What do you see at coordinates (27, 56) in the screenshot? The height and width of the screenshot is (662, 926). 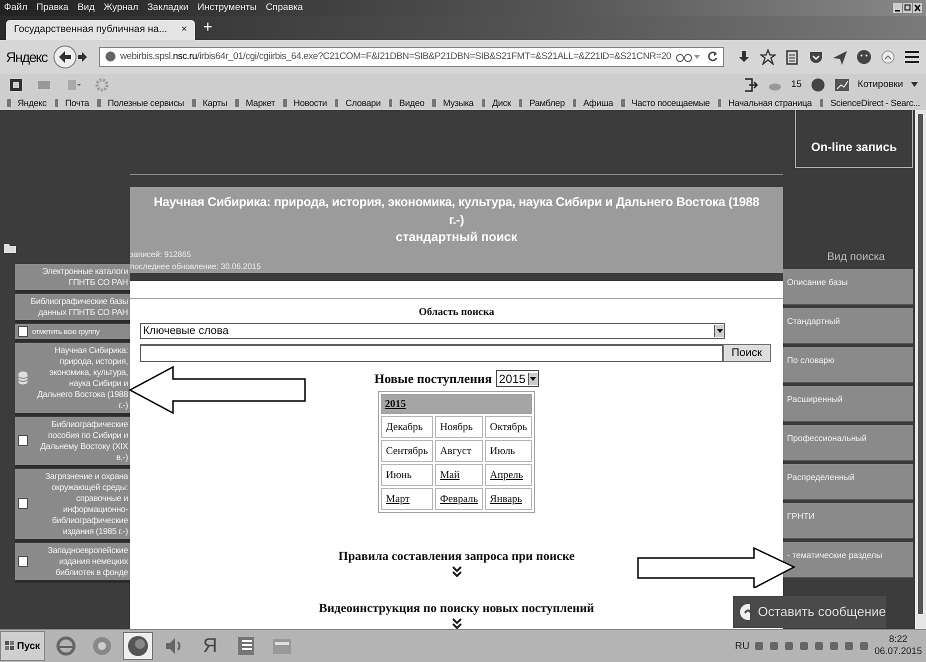 I see `brand-logo: Яндекс` at bounding box center [27, 56].